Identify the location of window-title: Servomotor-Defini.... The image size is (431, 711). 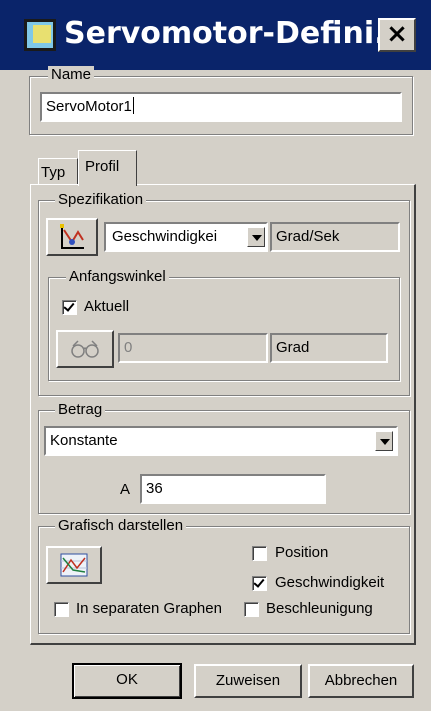
(236, 33).